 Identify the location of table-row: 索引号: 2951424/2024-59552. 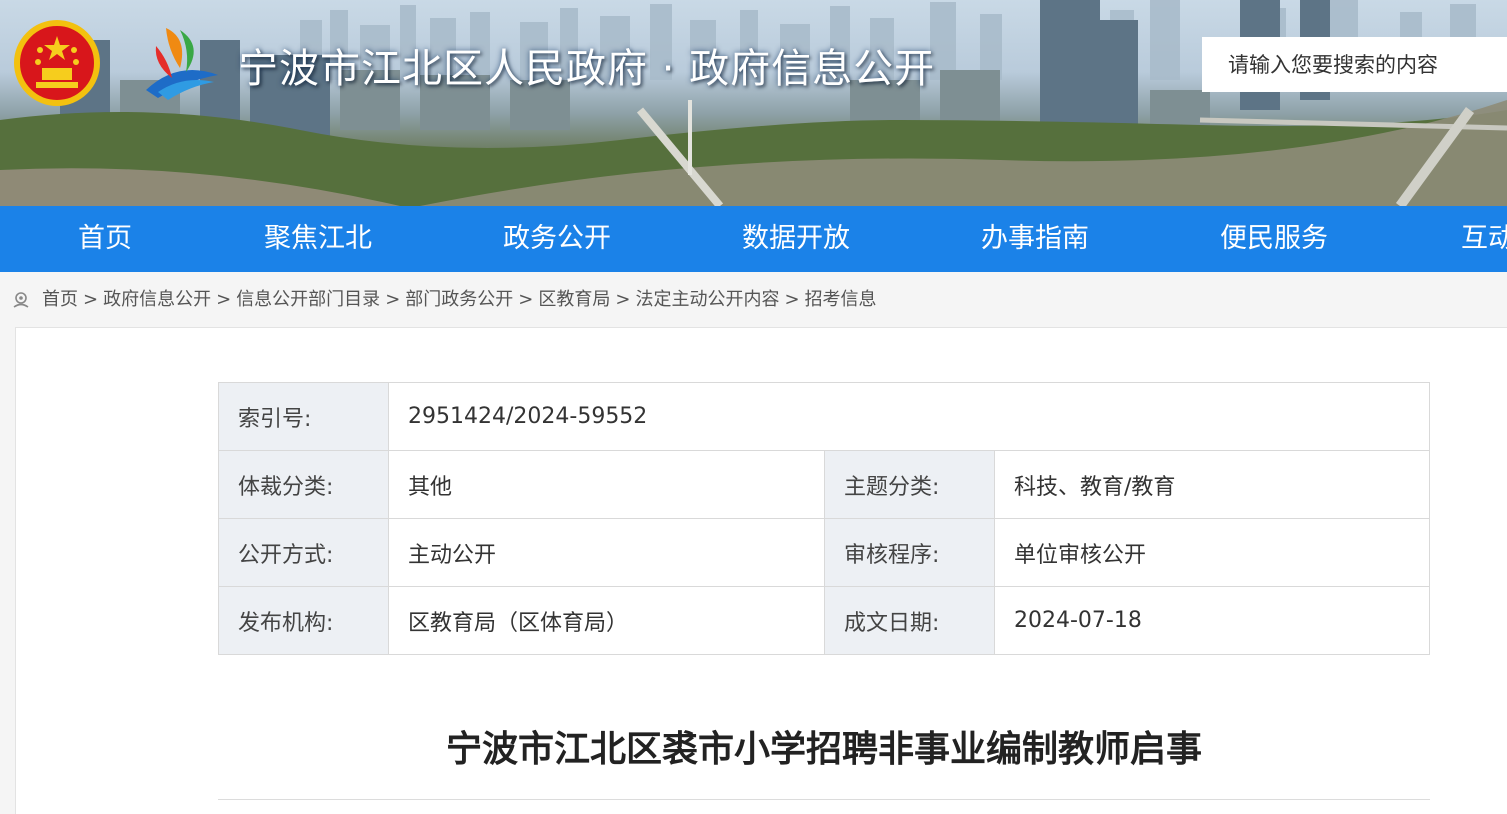
(824, 416).